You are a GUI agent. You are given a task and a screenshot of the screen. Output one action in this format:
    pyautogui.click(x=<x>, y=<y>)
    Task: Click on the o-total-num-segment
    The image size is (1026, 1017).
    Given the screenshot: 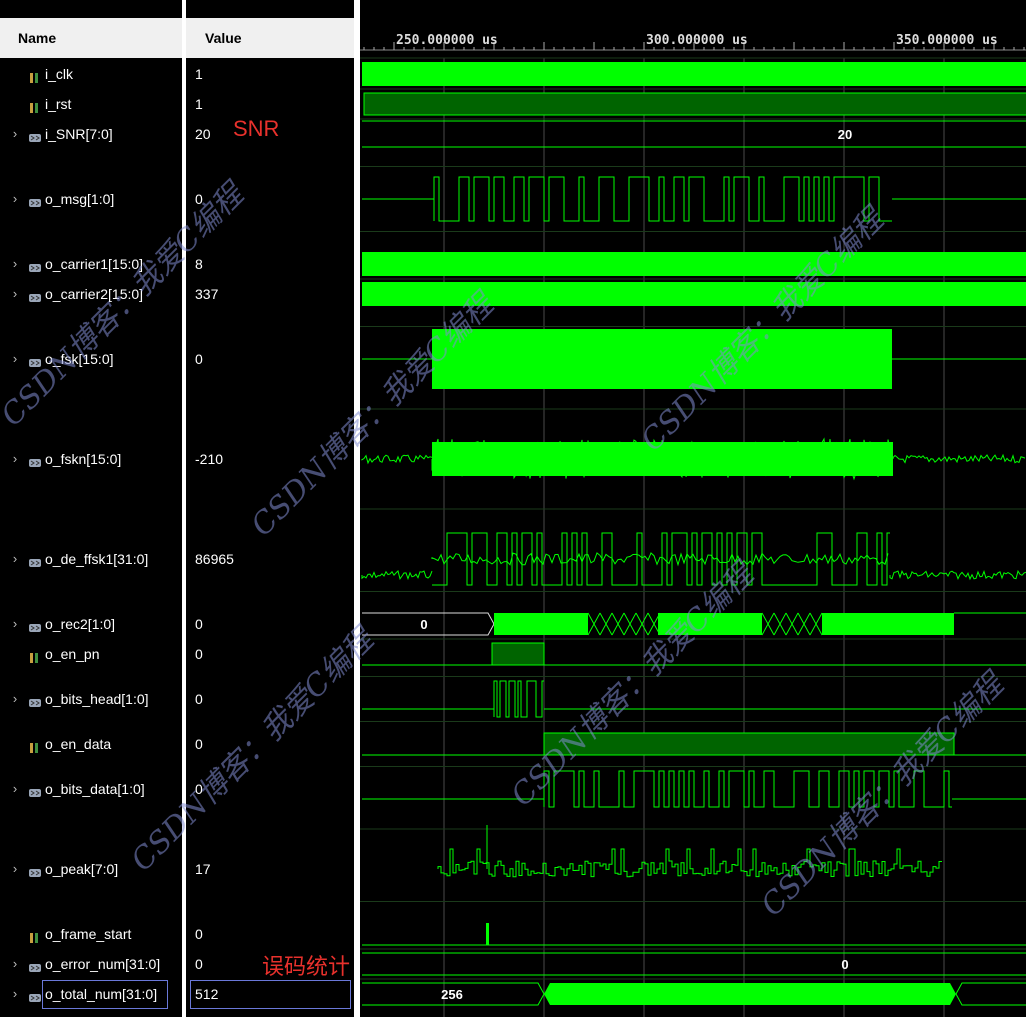 What is the action you would take?
    pyautogui.click(x=750, y=994)
    